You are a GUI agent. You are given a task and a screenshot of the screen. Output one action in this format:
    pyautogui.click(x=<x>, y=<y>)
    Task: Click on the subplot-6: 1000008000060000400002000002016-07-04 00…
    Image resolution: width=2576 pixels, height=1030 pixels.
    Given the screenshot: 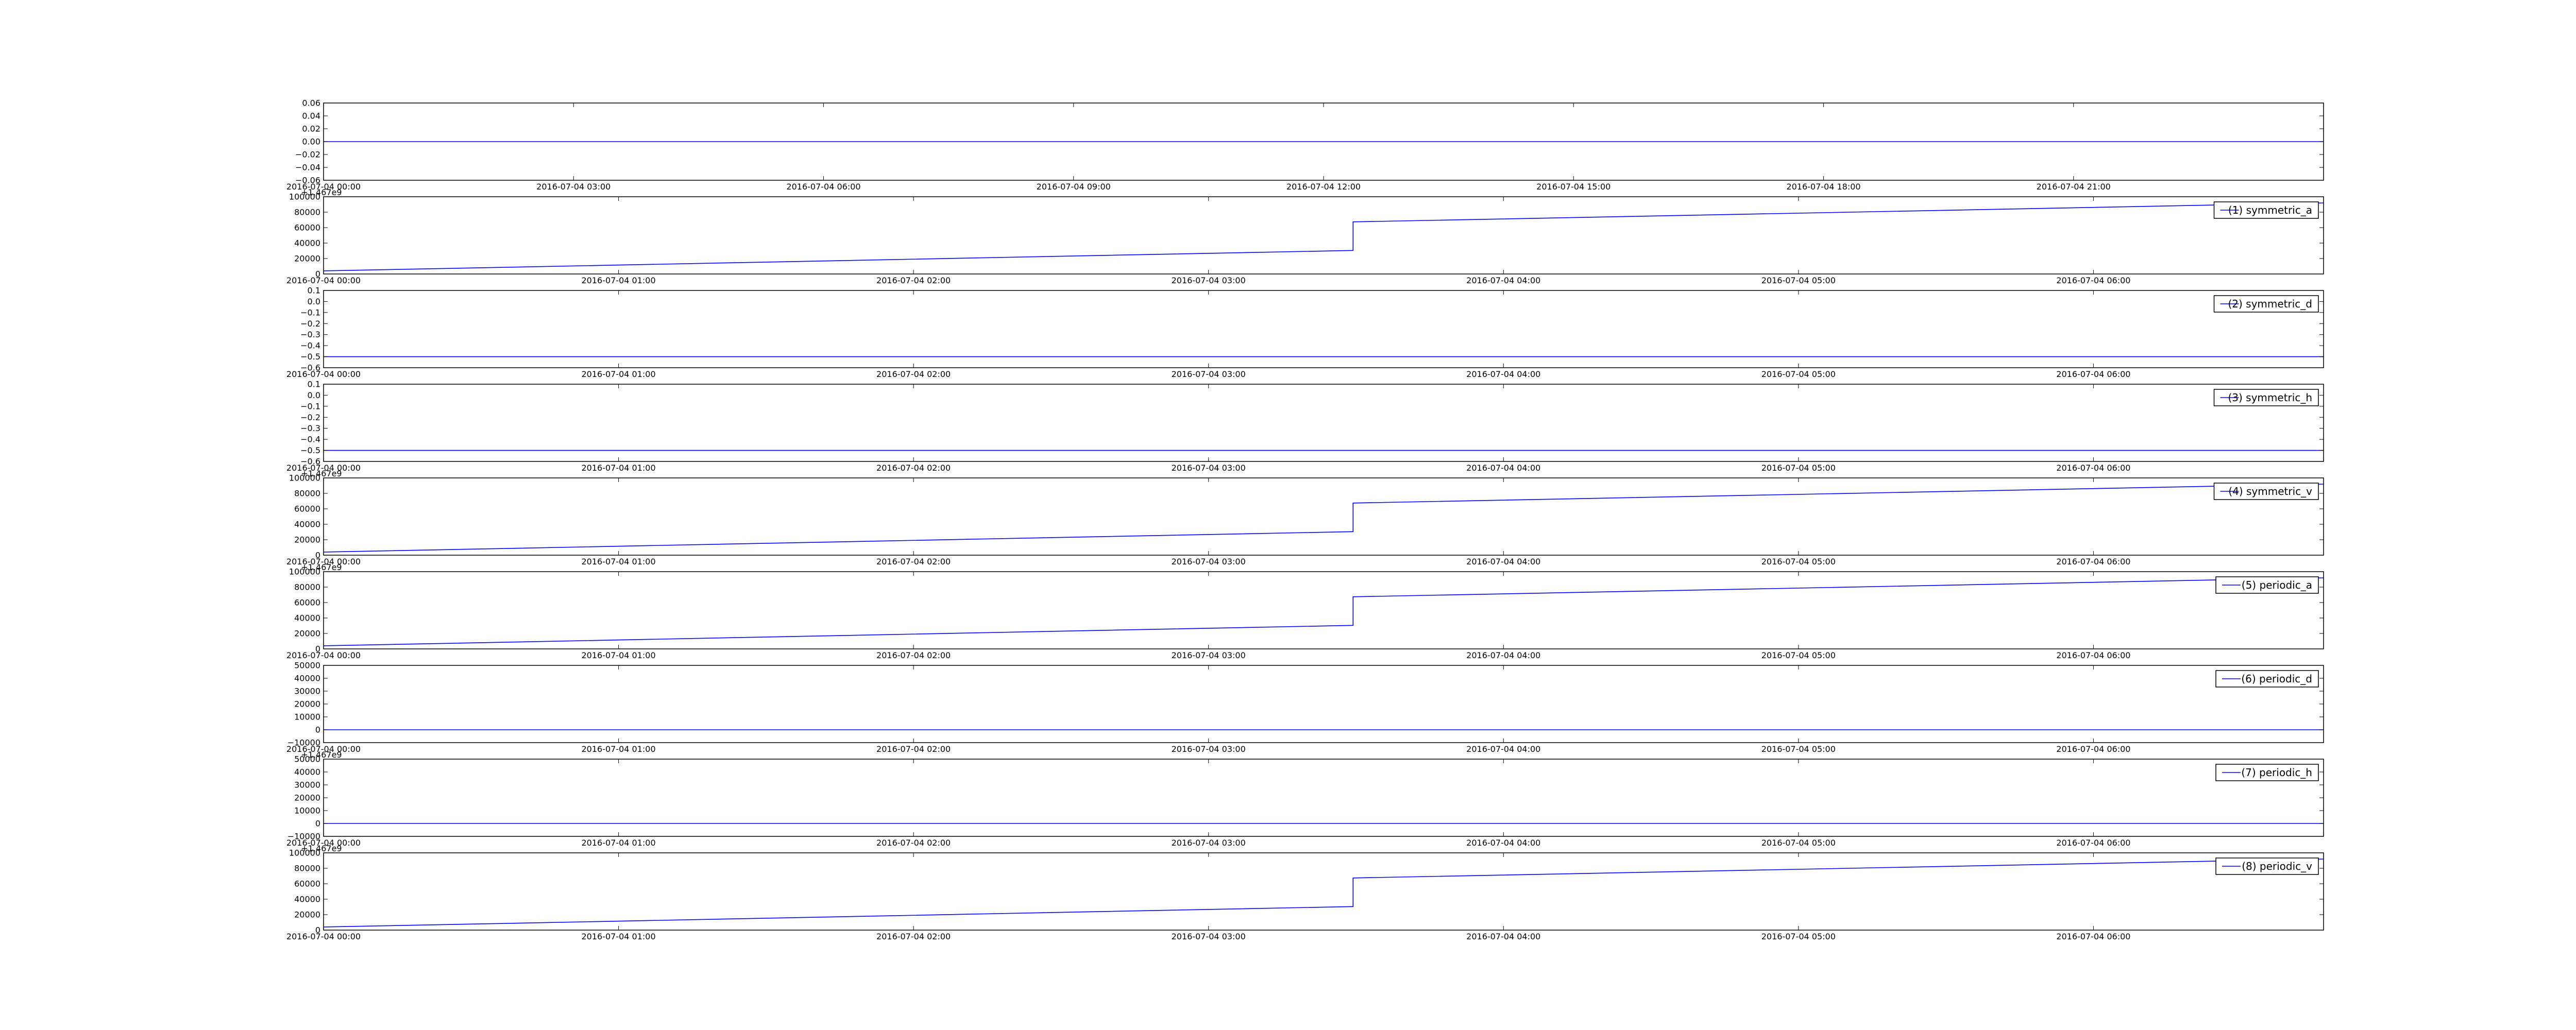 What is the action you would take?
    pyautogui.click(x=1305, y=611)
    